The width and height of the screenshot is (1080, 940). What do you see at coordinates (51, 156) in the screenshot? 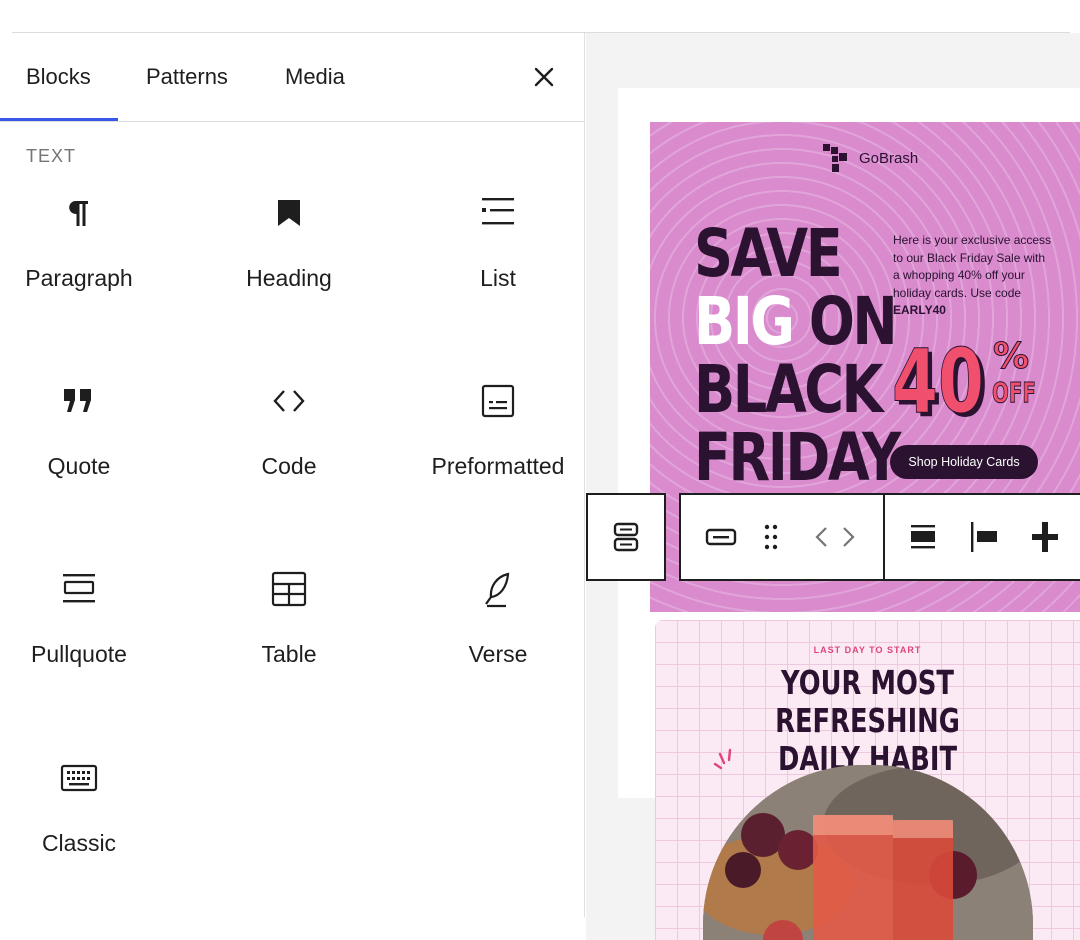
I see `category-label: TEXT` at bounding box center [51, 156].